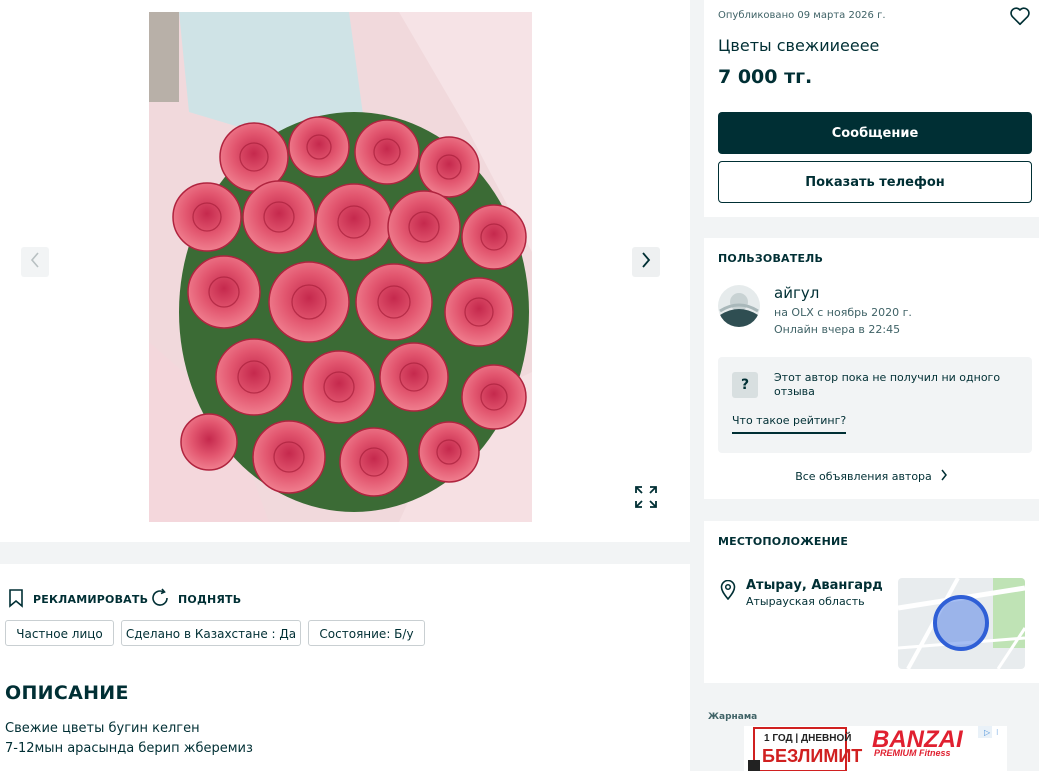 This screenshot has height=771, width=1039. What do you see at coordinates (837, 329) in the screenshot?
I see `user-last-online: Онлайн вчера в 22:45` at bounding box center [837, 329].